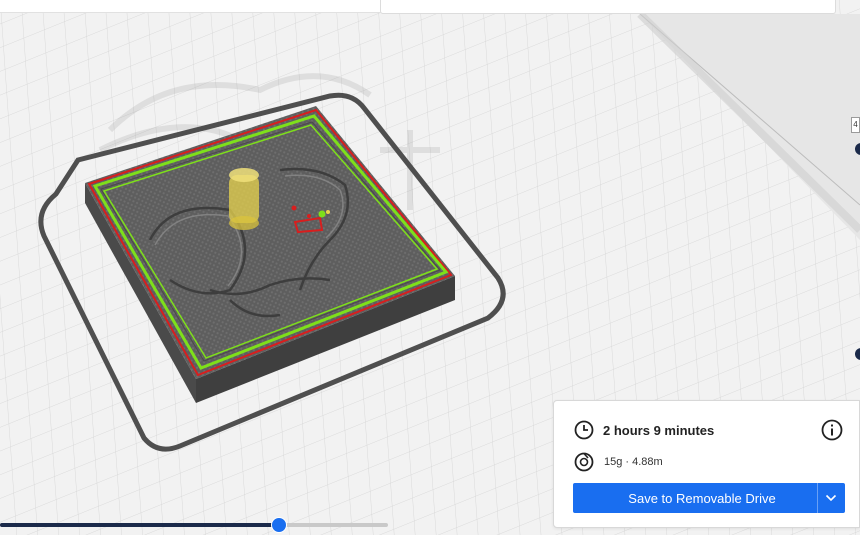  I want to click on info-icon, so click(832, 430).